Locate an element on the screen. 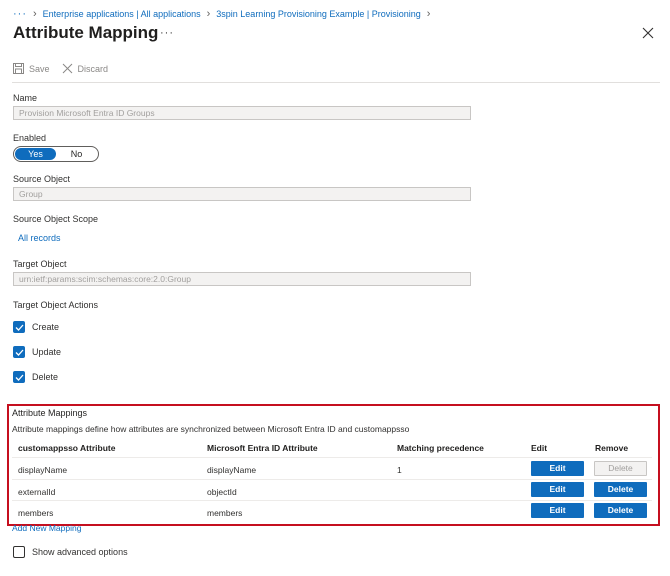 Image resolution: width=670 pixels, height=576 pixels. discard-button: Discard is located at coordinates (85, 68).